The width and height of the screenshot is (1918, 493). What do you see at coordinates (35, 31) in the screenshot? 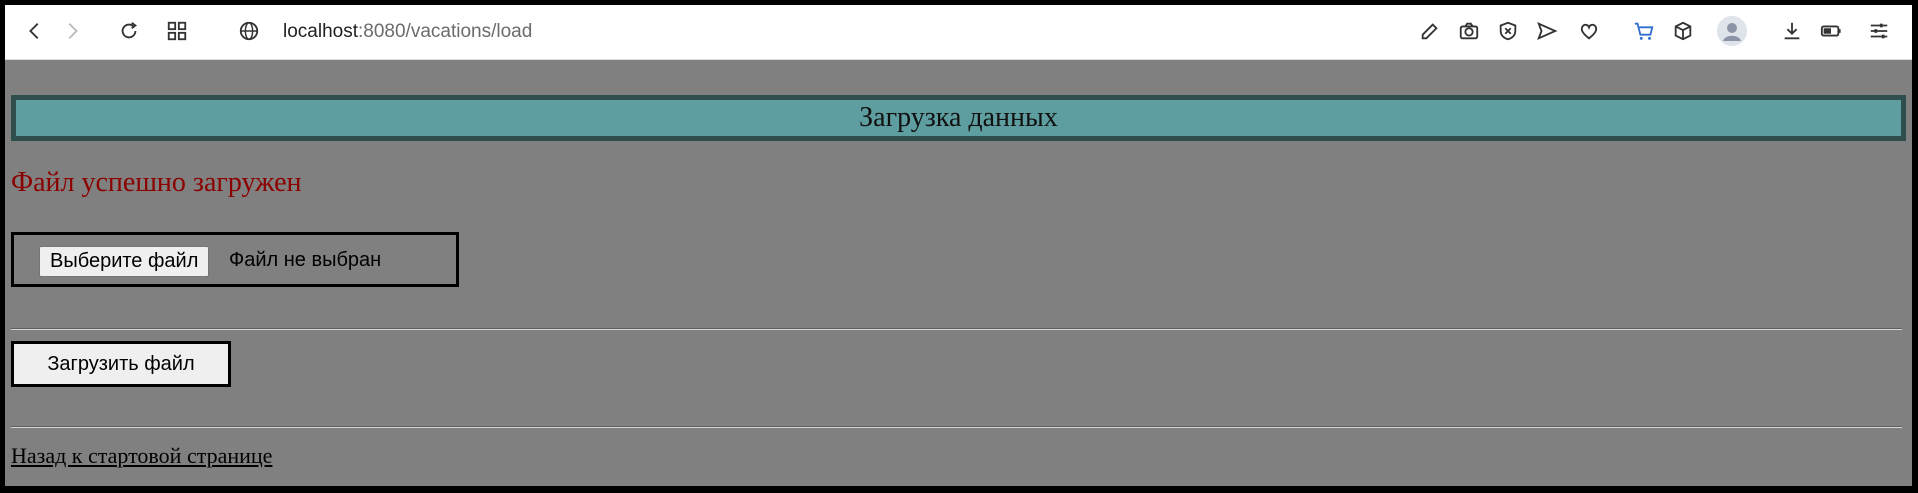
I see `back-icon` at bounding box center [35, 31].